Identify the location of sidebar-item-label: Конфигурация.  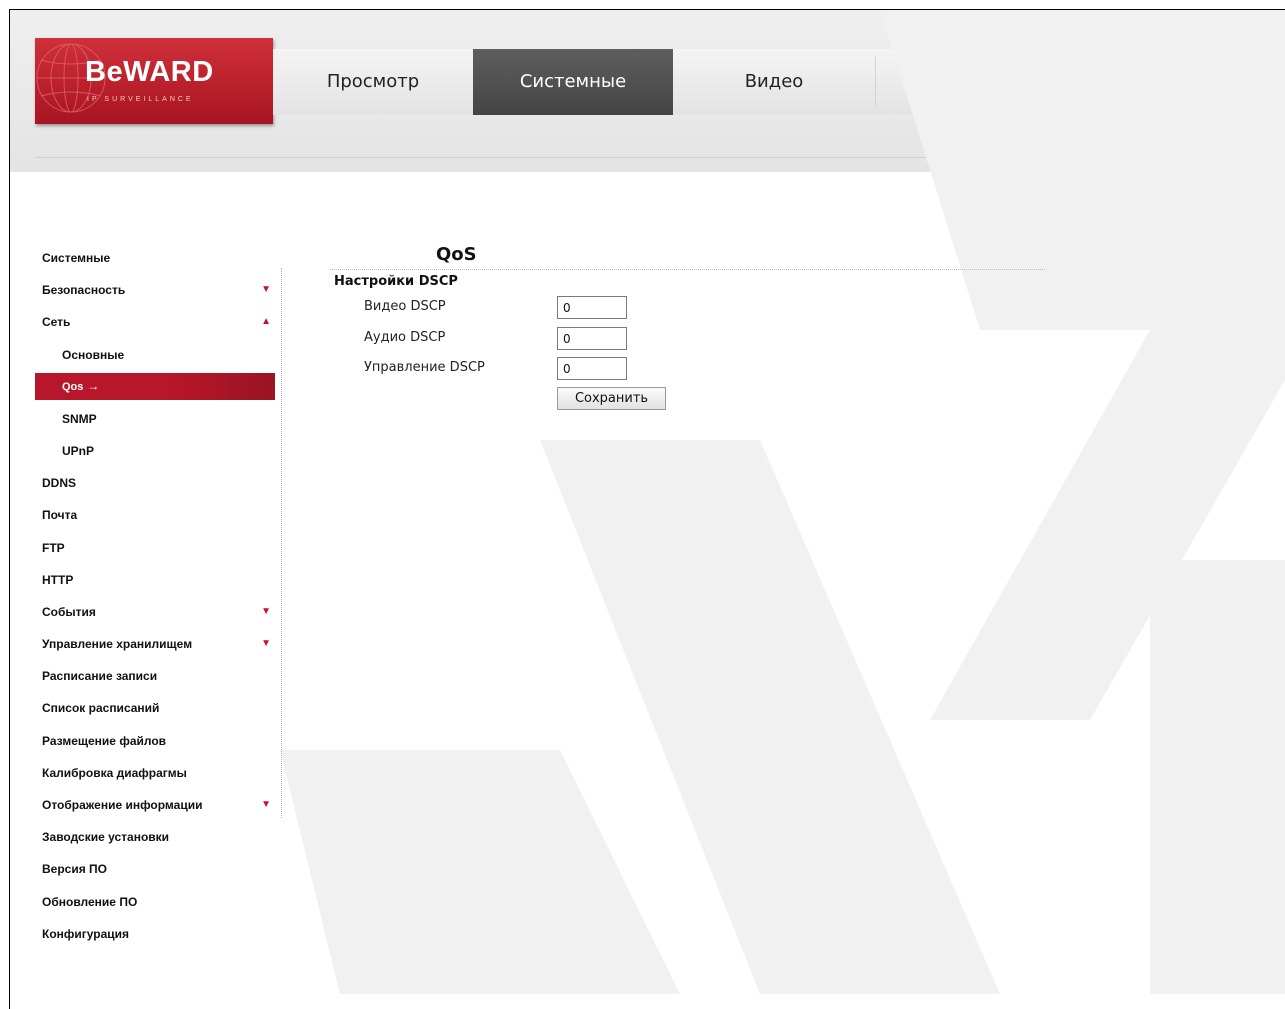
(86, 933).